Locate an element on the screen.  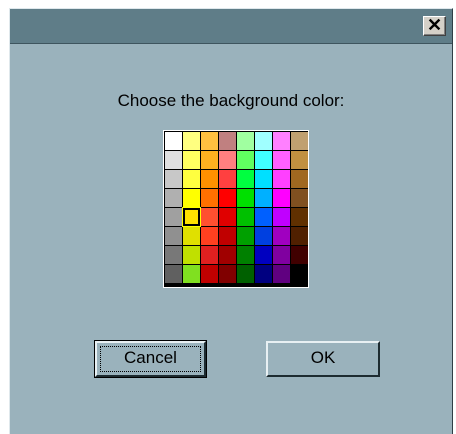
color-palette-grid is located at coordinates (236, 209).